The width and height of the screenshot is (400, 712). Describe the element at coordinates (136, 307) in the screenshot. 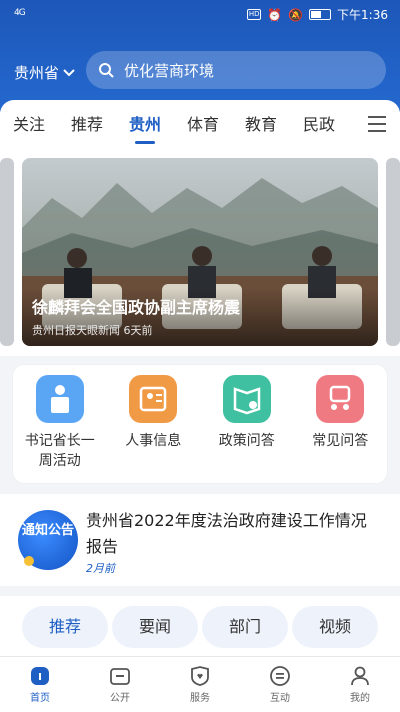

I see `slide-title: 徐麟拜会全国政协副主席杨震` at that location.